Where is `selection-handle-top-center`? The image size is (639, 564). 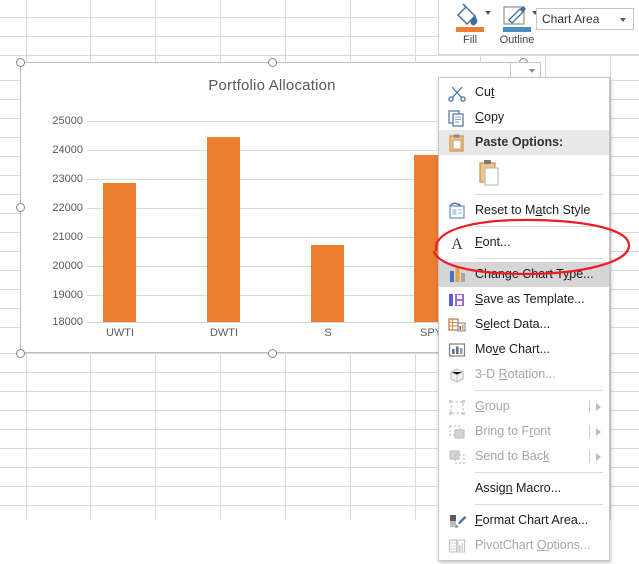
selection-handle-top-center is located at coordinates (272, 62).